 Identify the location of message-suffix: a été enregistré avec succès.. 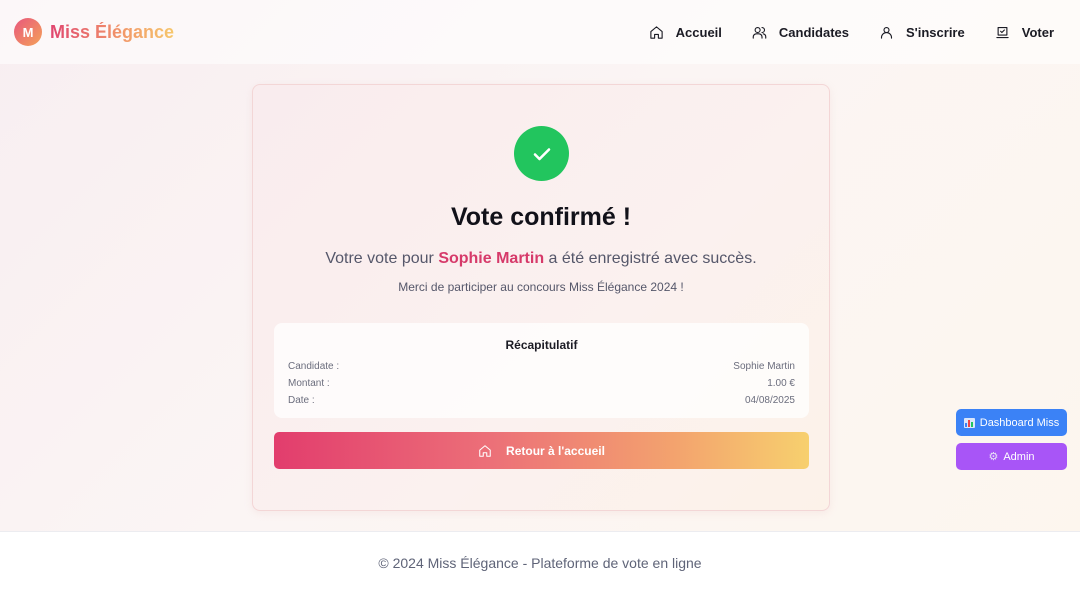
(650, 258).